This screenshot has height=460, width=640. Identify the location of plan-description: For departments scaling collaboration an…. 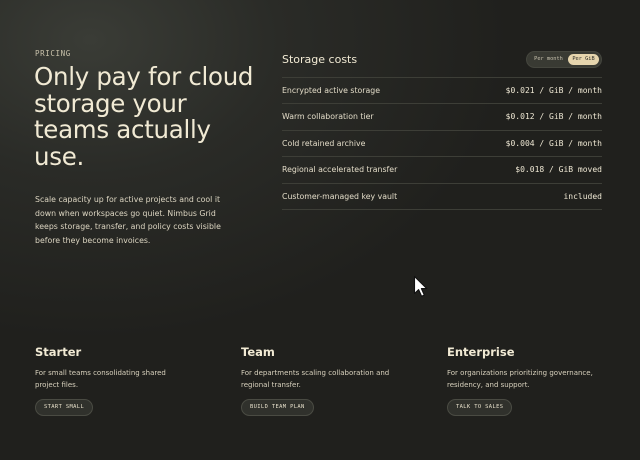
(315, 379).